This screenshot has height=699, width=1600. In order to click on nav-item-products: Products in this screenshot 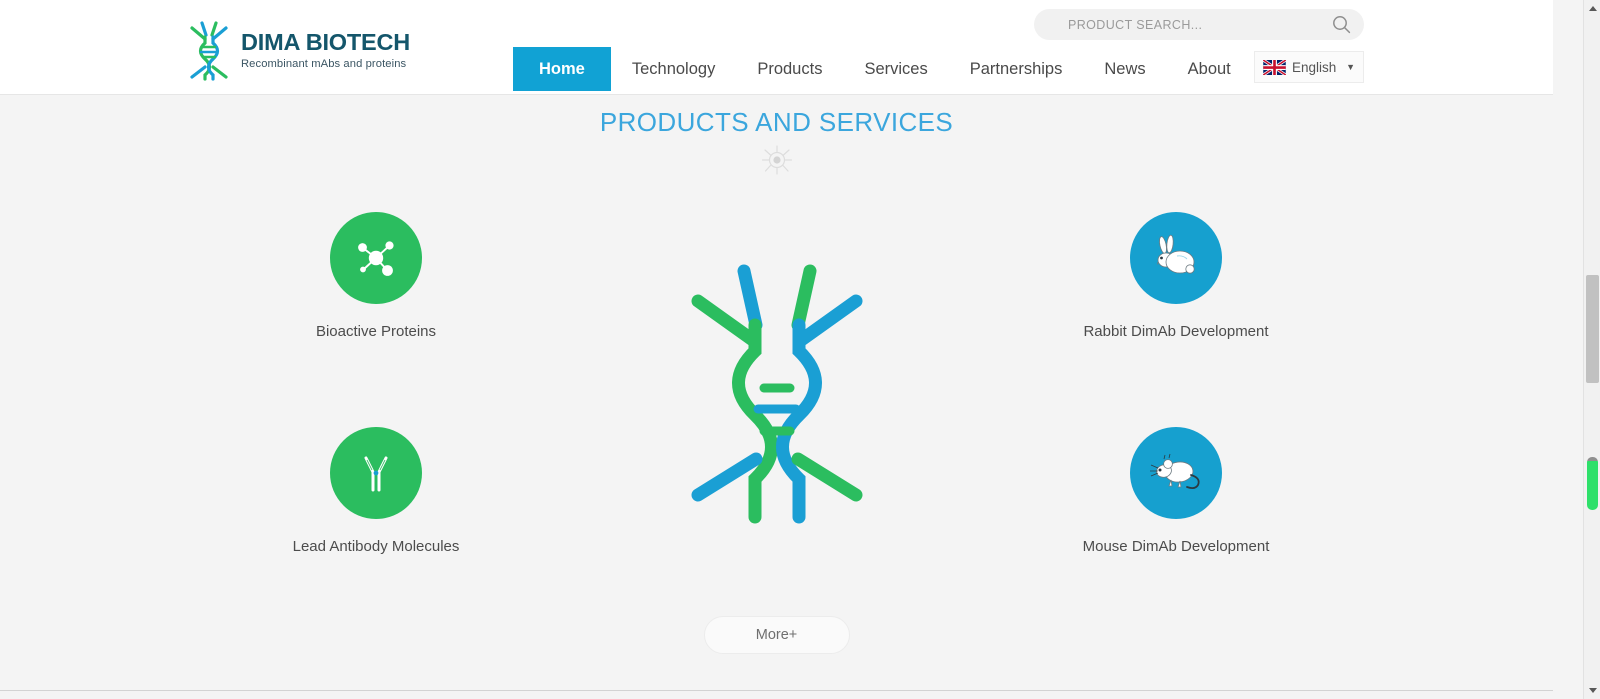, I will do `click(789, 69)`.